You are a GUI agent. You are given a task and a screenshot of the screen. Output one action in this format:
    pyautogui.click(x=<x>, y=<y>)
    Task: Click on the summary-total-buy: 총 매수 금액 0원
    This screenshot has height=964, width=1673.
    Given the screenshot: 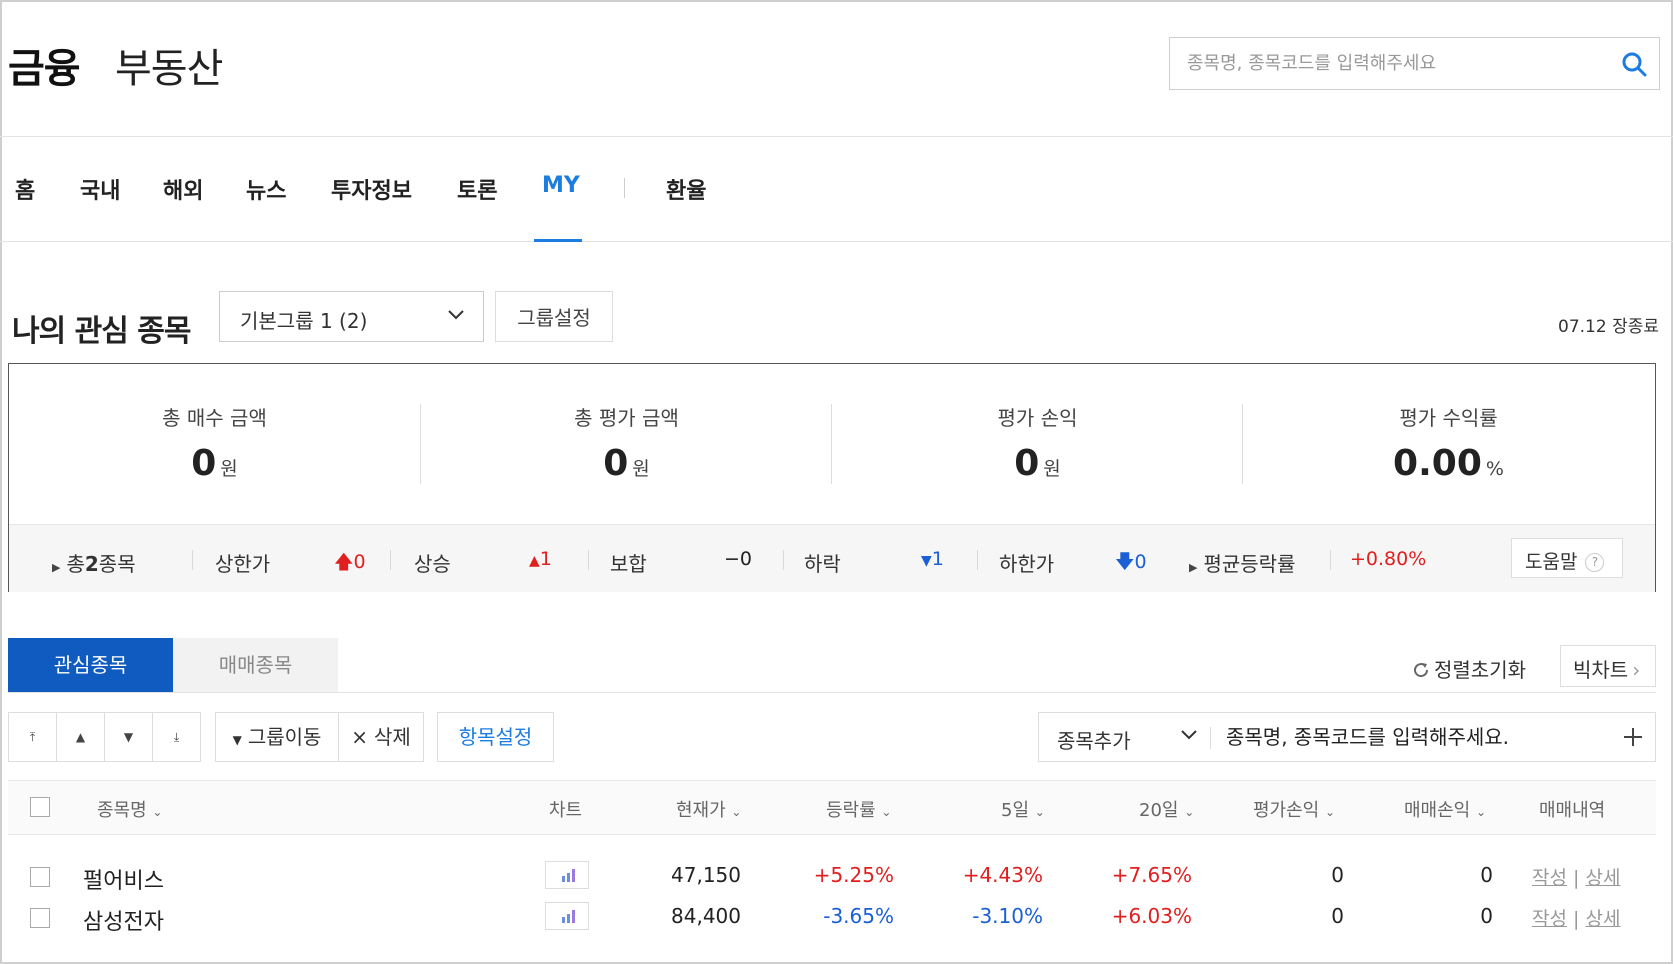 What is the action you would take?
    pyautogui.click(x=214, y=444)
    